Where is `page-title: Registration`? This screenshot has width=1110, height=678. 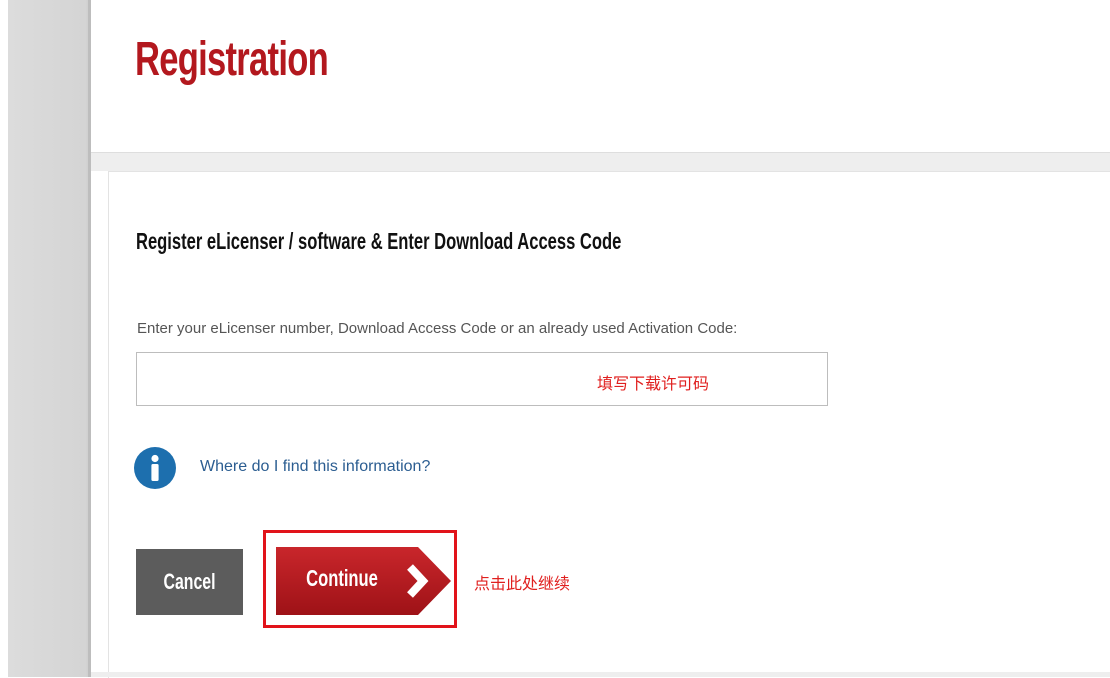
page-title: Registration is located at coordinates (232, 59).